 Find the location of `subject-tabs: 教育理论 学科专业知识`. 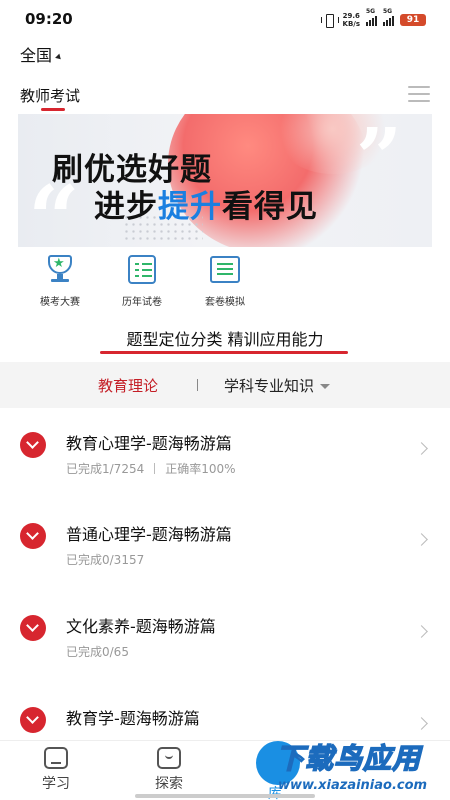

subject-tabs: 教育理论 学科专业知识 is located at coordinates (225, 385).